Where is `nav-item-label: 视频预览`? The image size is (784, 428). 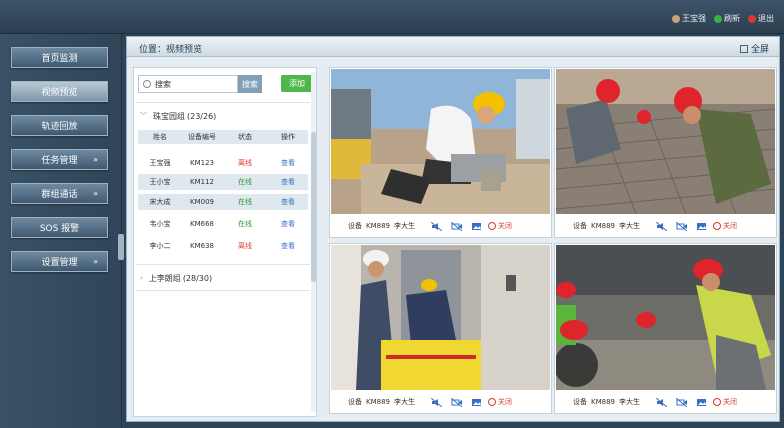 nav-item-label: 视频预览 is located at coordinates (59, 93).